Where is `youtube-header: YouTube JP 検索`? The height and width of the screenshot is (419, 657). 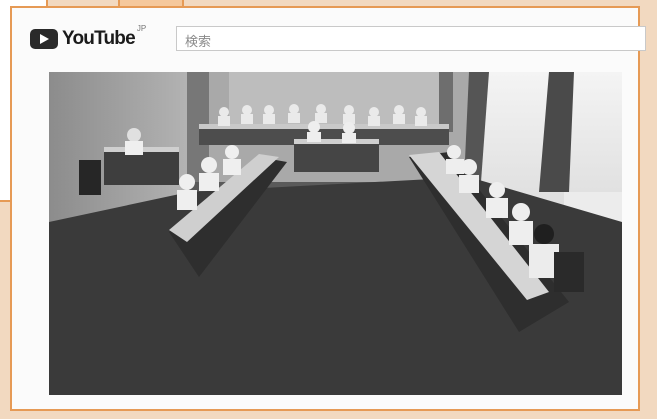
youtube-header: YouTube JP 検索 is located at coordinates (335, 39).